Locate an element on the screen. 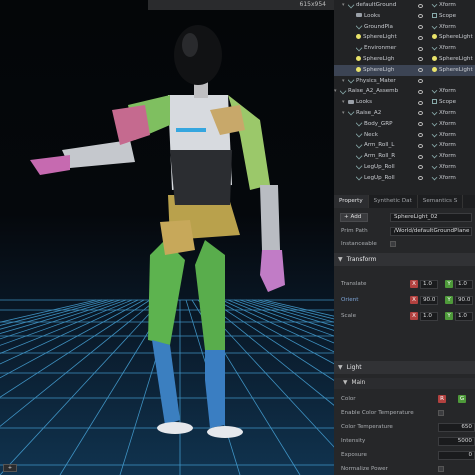  translate-y-field: 1.0 is located at coordinates (464, 284).